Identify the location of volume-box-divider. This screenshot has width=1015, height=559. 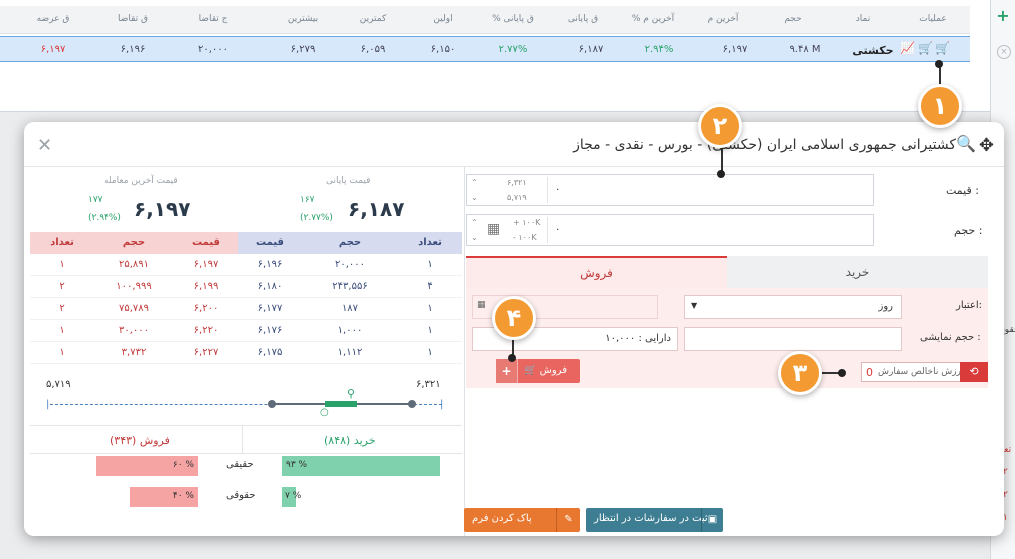
(547, 230).